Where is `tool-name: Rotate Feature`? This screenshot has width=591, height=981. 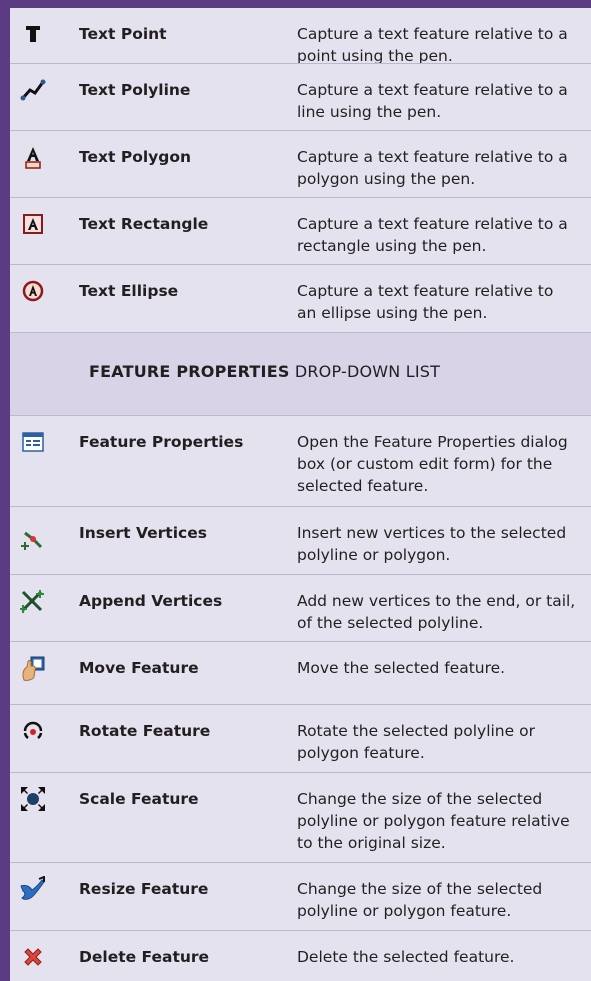 tool-name: Rotate Feature is located at coordinates (145, 731).